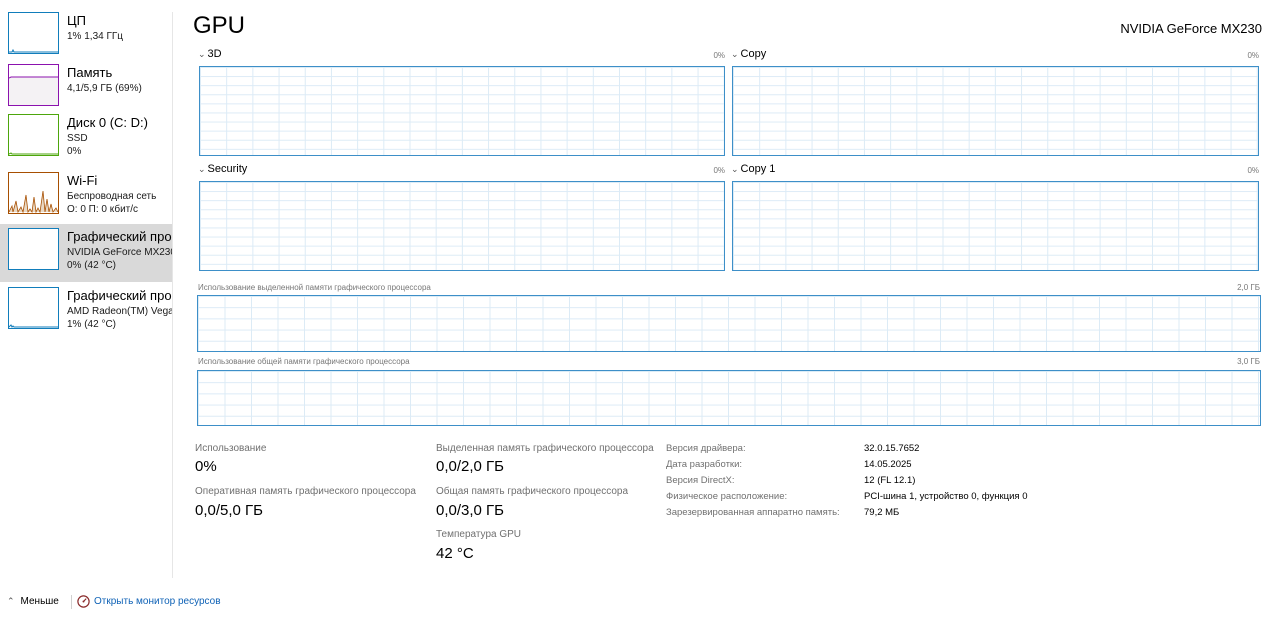  What do you see at coordinates (74, 151) in the screenshot?
I see `sidebar-item-value: 0%` at bounding box center [74, 151].